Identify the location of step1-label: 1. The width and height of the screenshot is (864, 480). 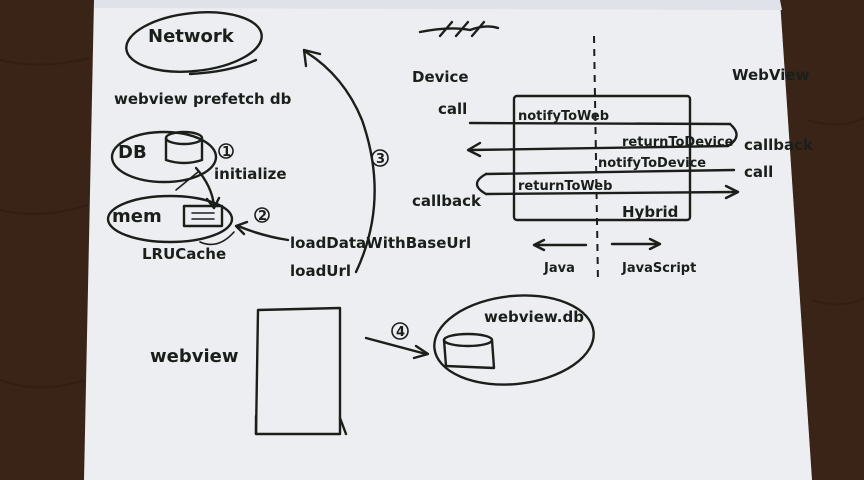
(226, 152).